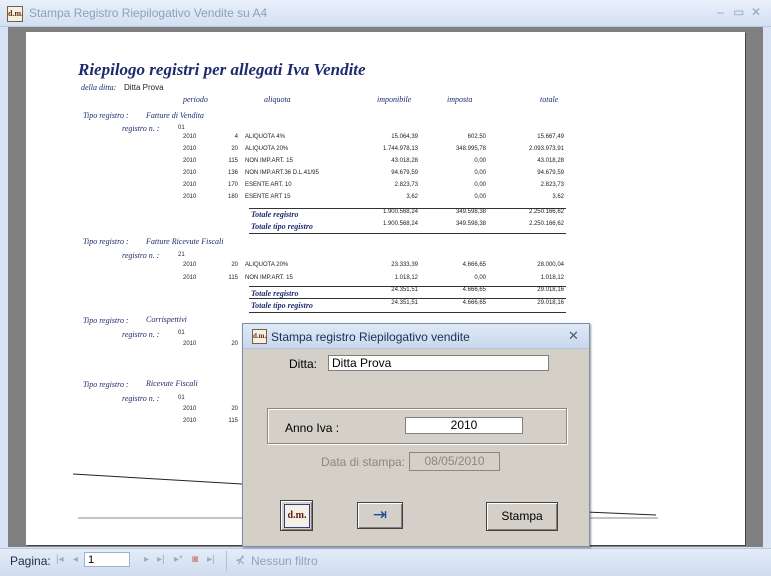 This screenshot has width=771, height=576. What do you see at coordinates (400, 212) in the screenshot?
I see `tot-reg-imponibile: 1.900.568,24` at bounding box center [400, 212].